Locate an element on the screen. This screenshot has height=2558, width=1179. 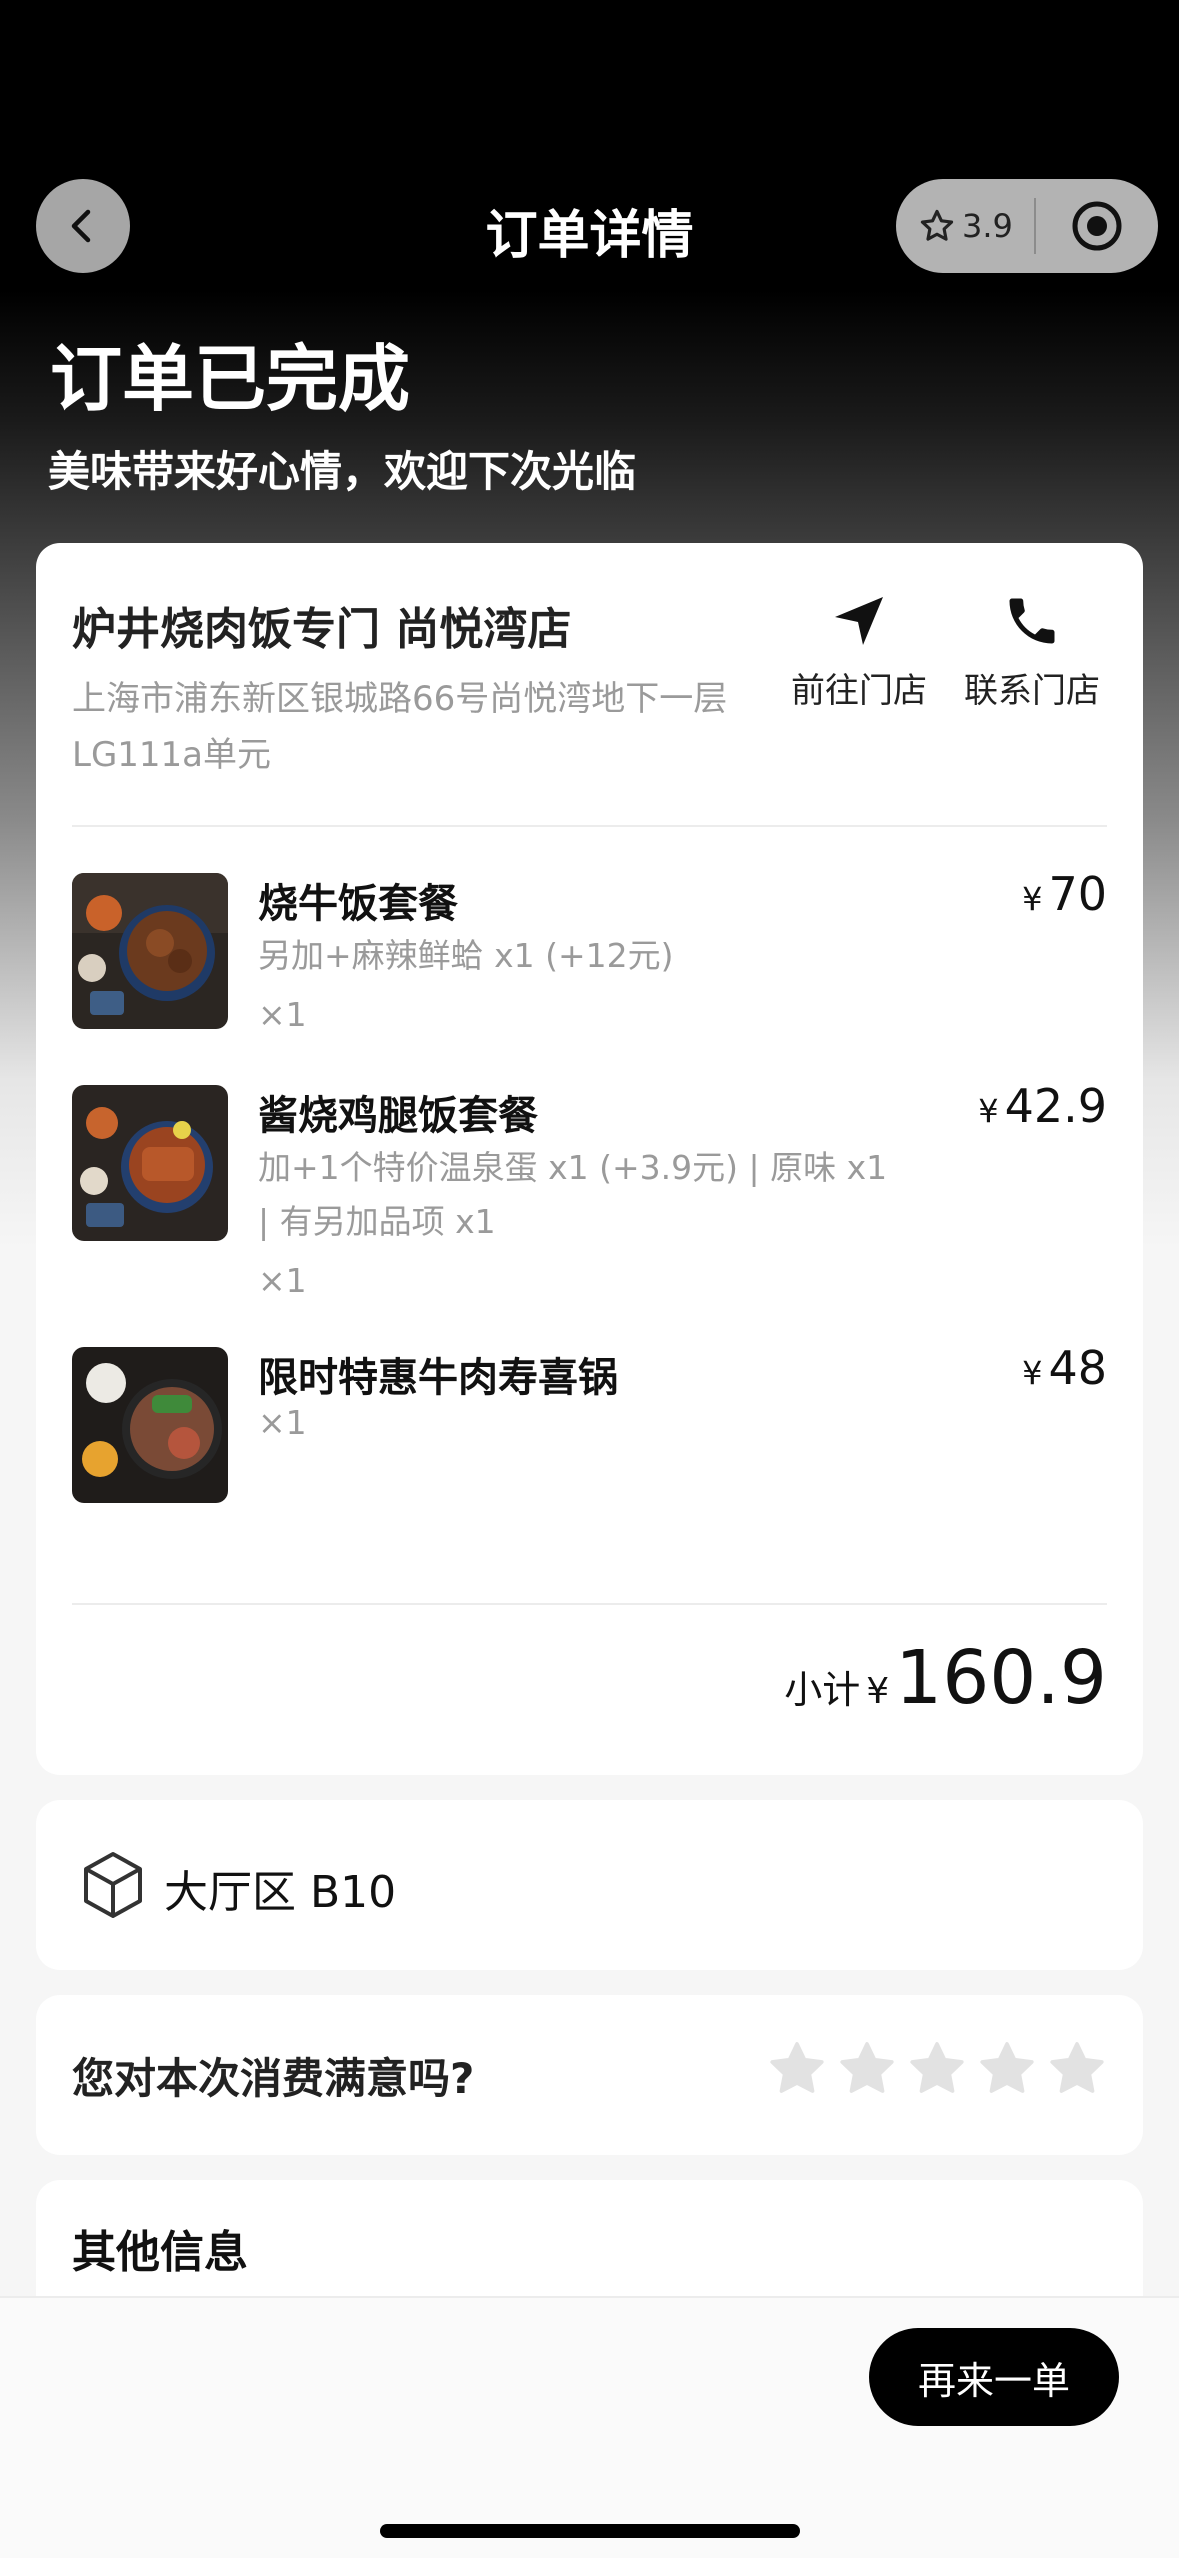
item-price: ¥70 is located at coordinates (1064, 894).